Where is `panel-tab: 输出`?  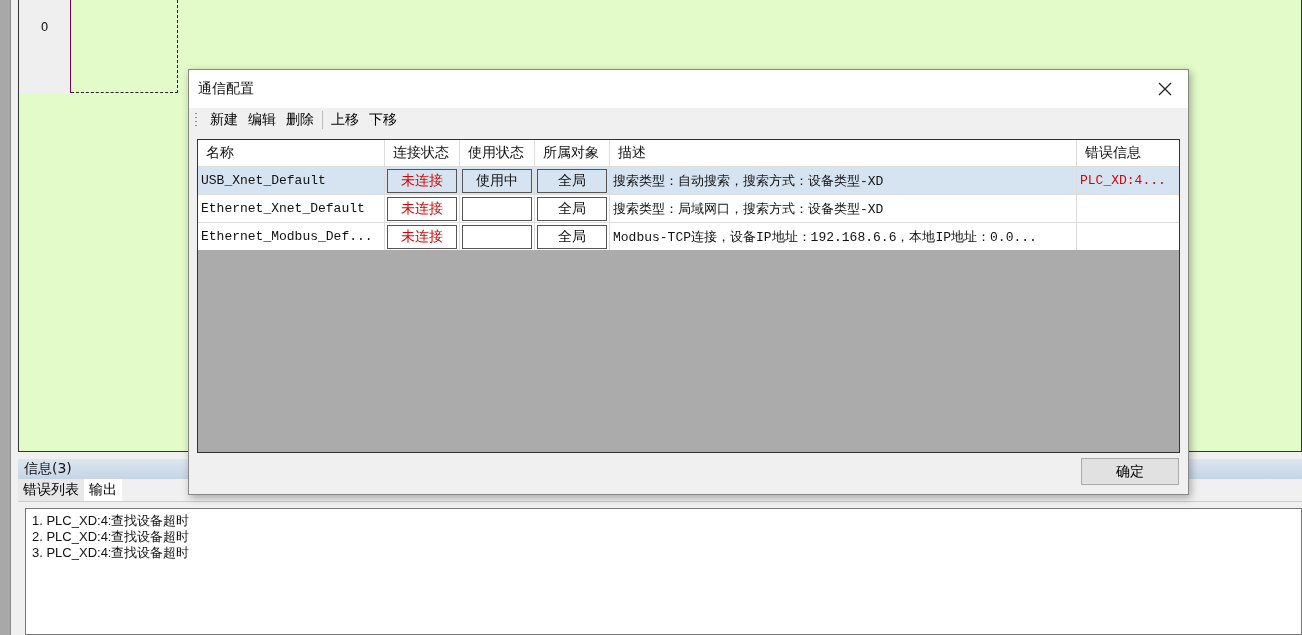
panel-tab: 输出 is located at coordinates (103, 490).